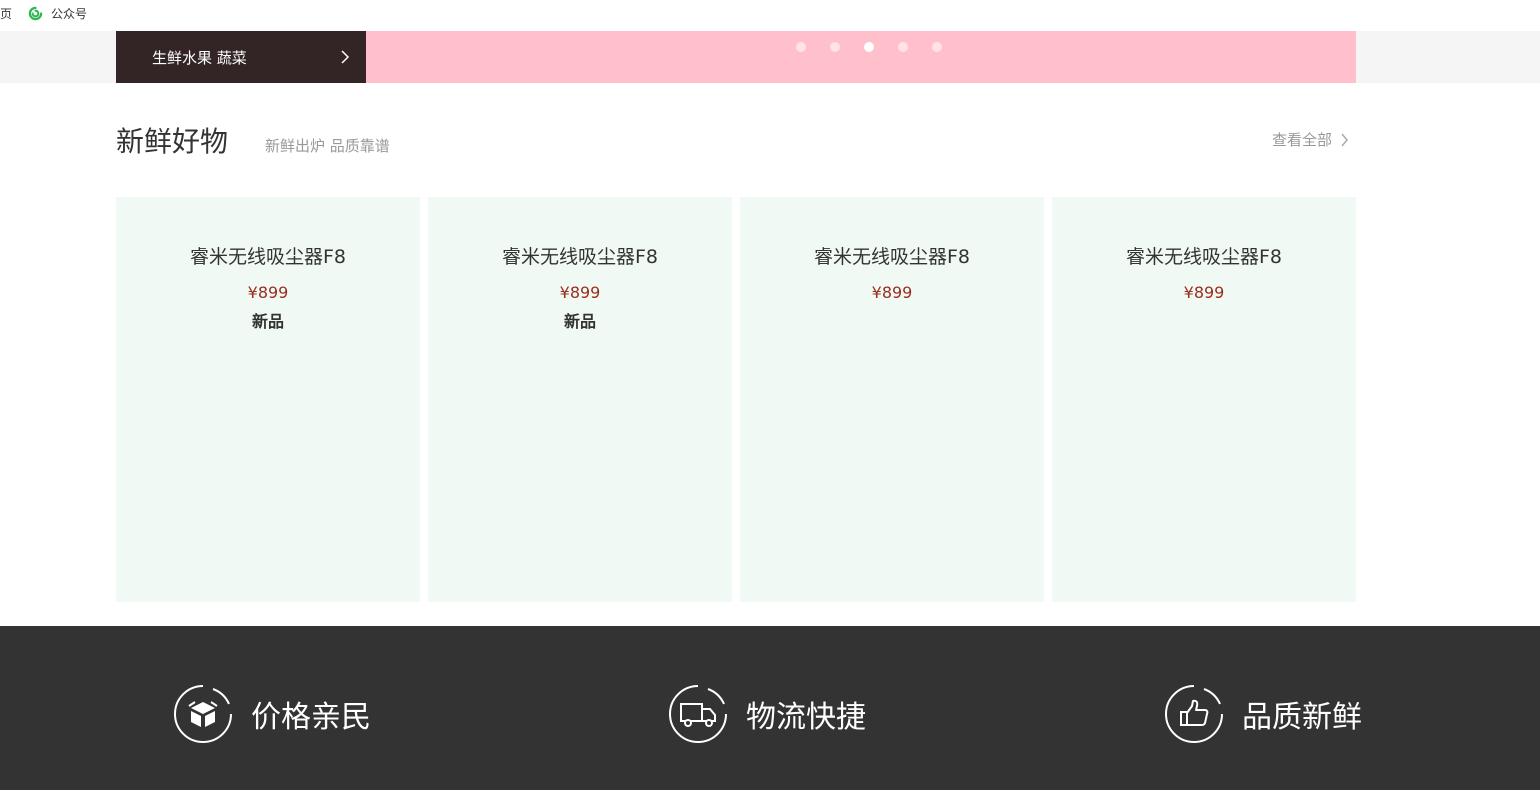 The width and height of the screenshot is (1540, 790). What do you see at coordinates (6, 13) in the screenshot?
I see `bookmark-home-label: 页` at bounding box center [6, 13].